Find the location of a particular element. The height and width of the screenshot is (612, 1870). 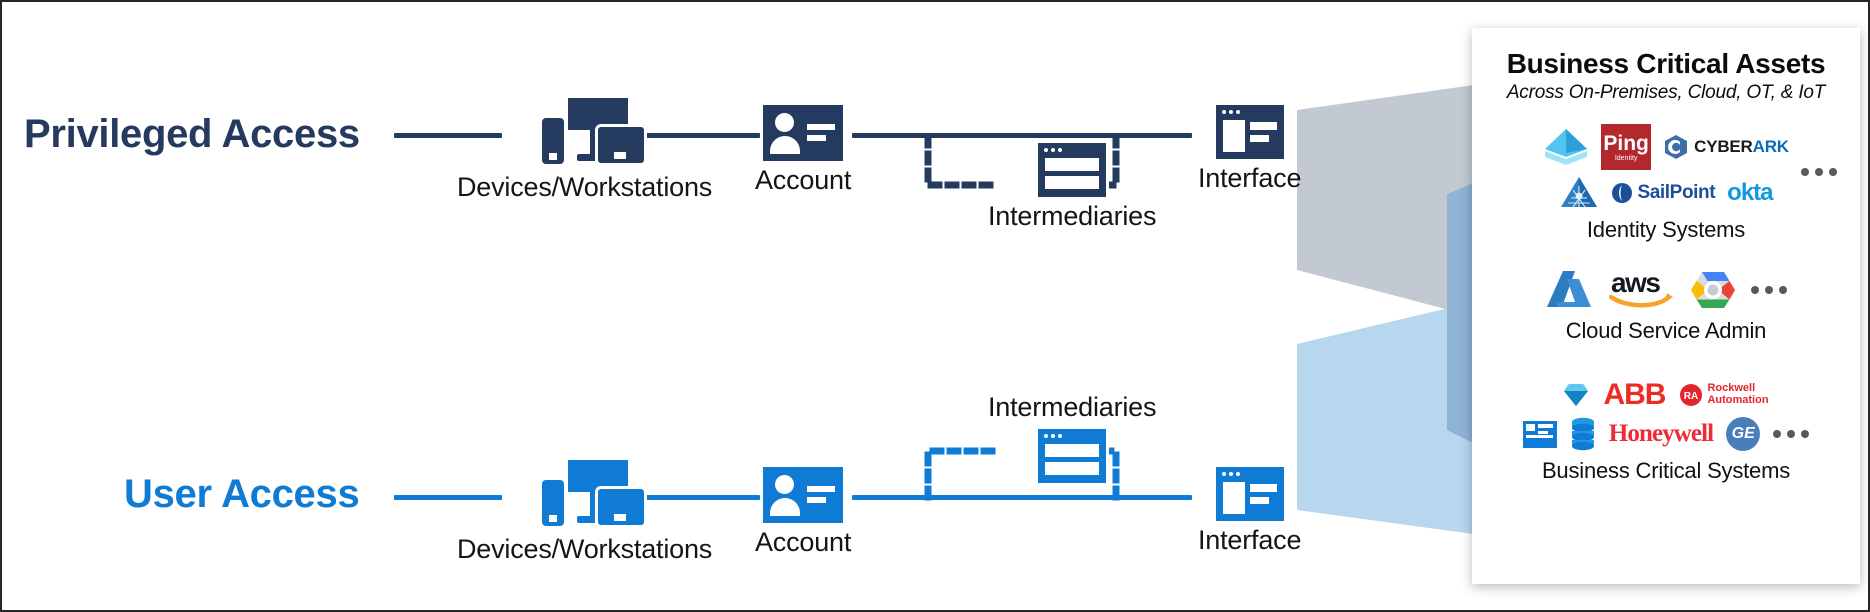

rockwell-mark-icon: RA is located at coordinates (1691, 395).